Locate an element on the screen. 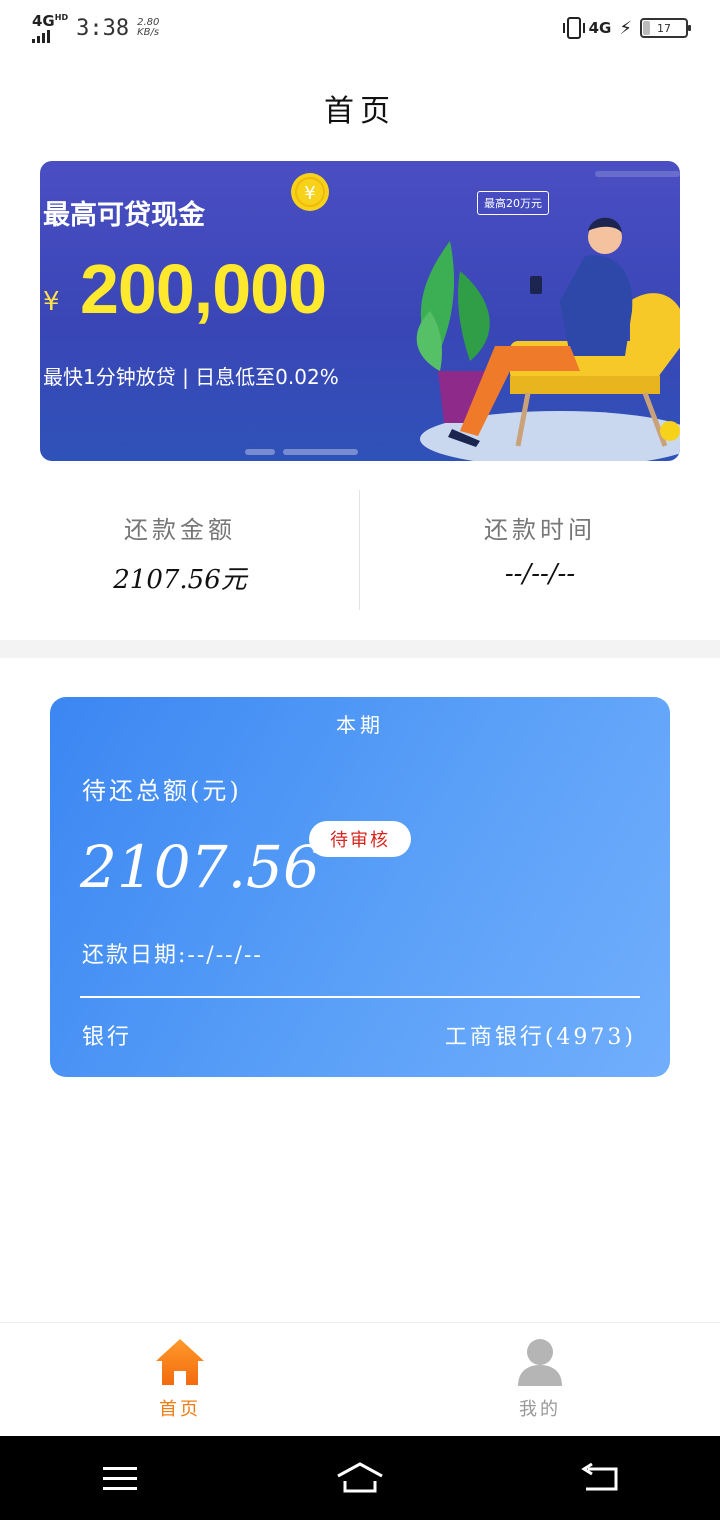  summary-time-label: 还款时间 is located at coordinates (540, 530).